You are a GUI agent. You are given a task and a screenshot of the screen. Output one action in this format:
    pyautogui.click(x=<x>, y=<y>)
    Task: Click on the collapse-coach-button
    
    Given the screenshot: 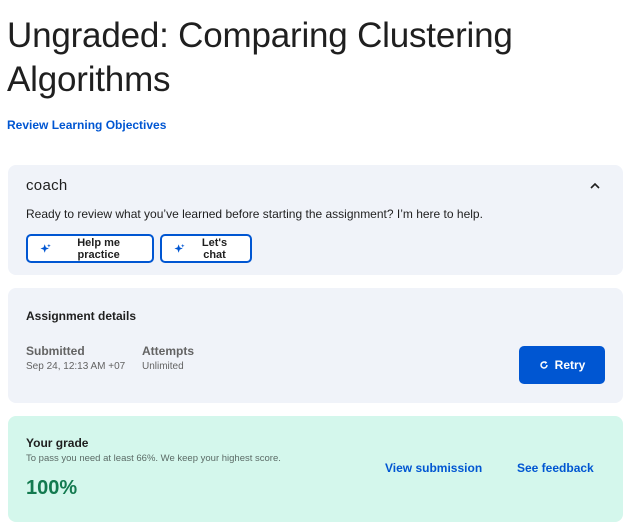 What is the action you would take?
    pyautogui.click(x=595, y=185)
    